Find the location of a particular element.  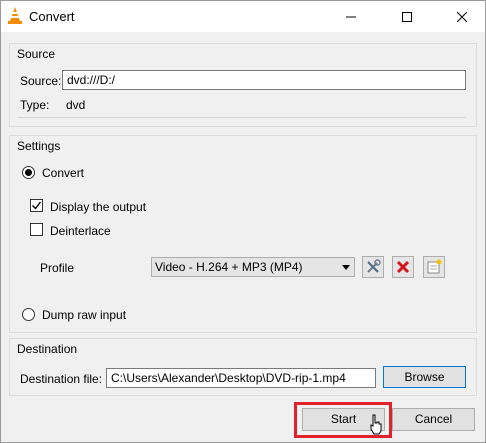

destination-group-label: Destination is located at coordinates (47, 349).